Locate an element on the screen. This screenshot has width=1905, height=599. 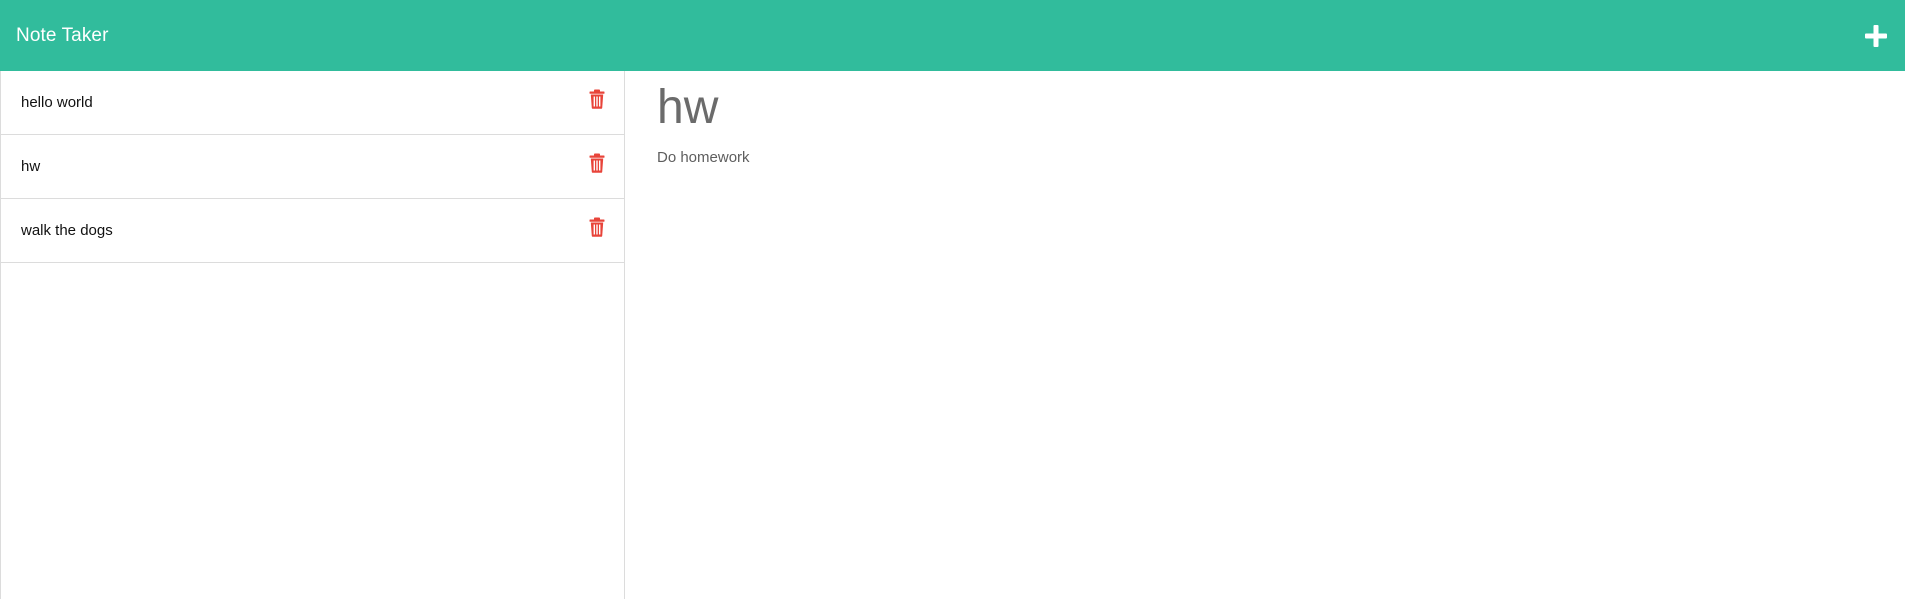
app-title: Note Taker is located at coordinates (62, 36).